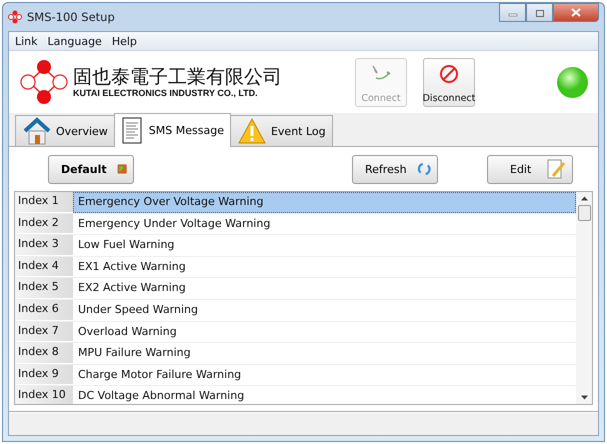 This screenshot has width=607, height=444. I want to click on table-cell: Charge Motor Failure Warning, so click(324, 375).